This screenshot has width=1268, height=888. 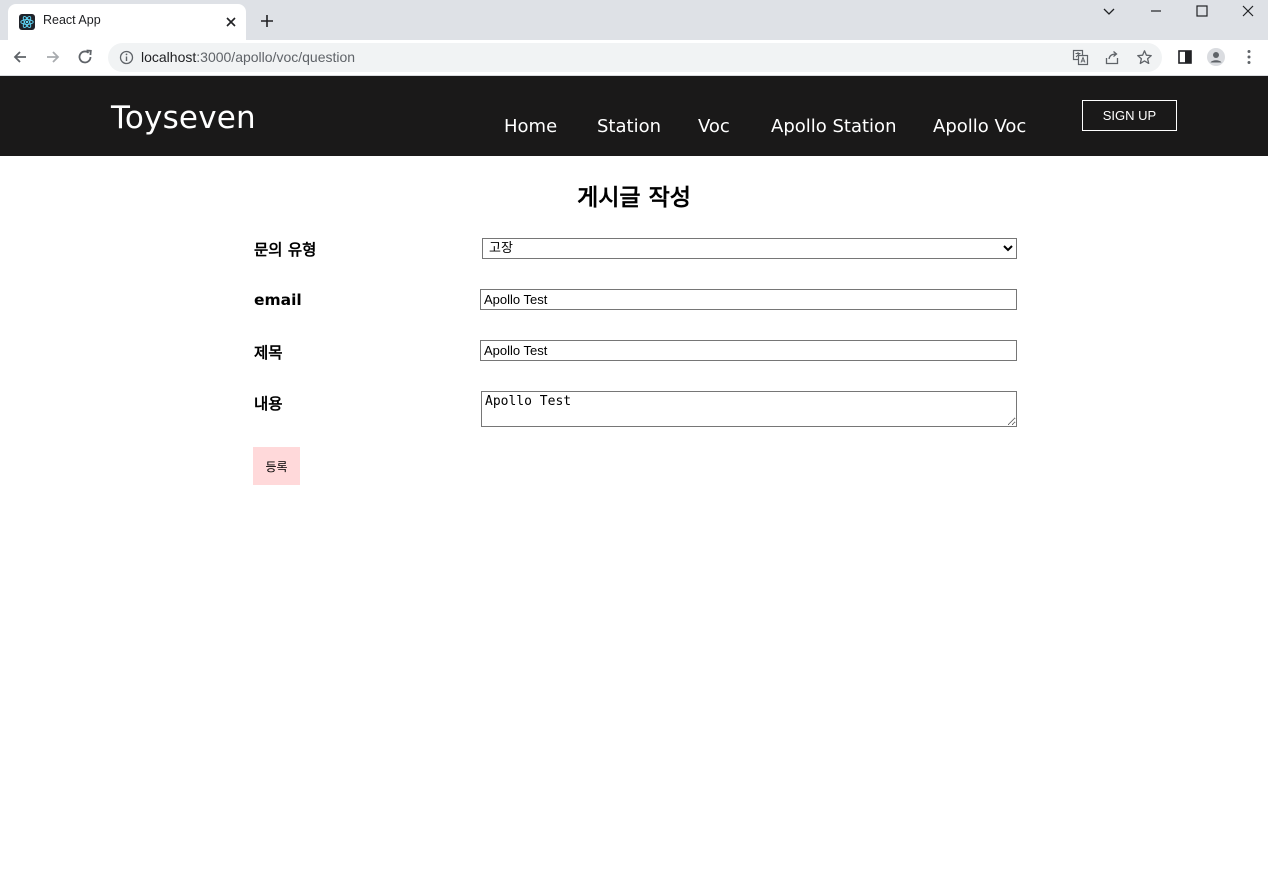 What do you see at coordinates (530, 126) in the screenshot?
I see `nav-home: Home` at bounding box center [530, 126].